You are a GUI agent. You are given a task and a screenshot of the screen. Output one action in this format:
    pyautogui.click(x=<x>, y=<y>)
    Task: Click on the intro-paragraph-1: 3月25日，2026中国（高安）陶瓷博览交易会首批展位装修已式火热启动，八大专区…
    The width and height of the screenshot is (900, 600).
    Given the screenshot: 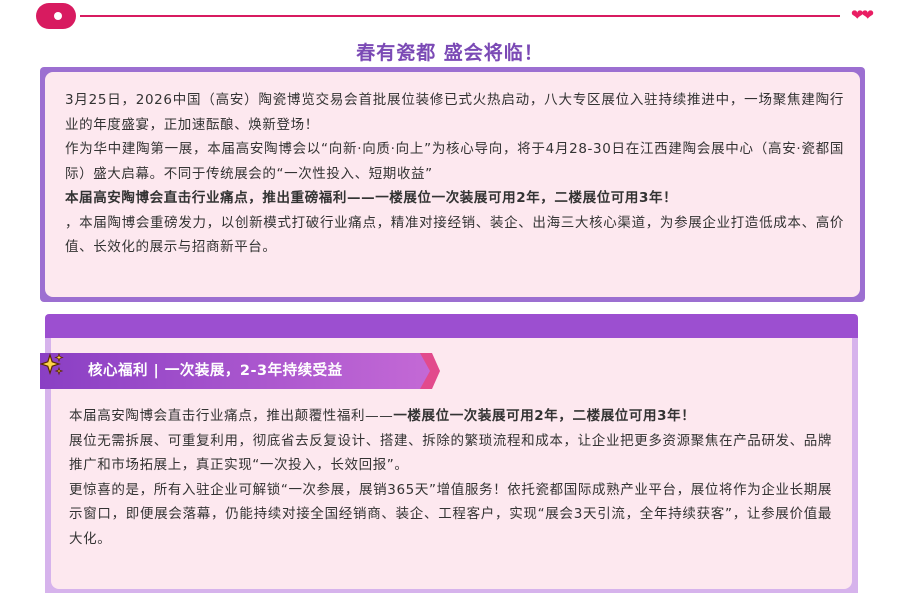 What is the action you would take?
    pyautogui.click(x=454, y=112)
    